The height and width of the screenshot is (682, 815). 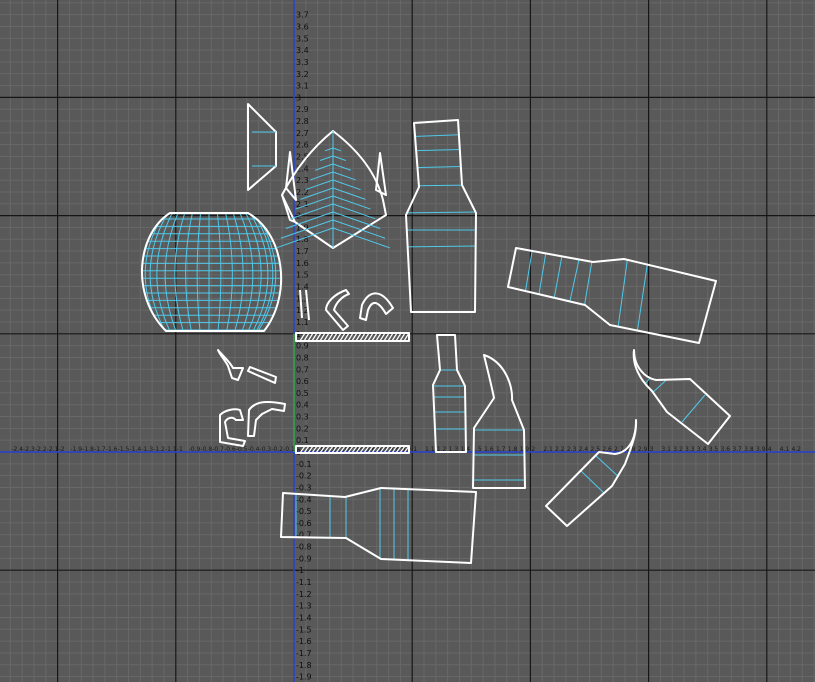 What do you see at coordinates (489, 449) in the screenshot?
I see `u-axis-tick-label: 1.6` at bounding box center [489, 449].